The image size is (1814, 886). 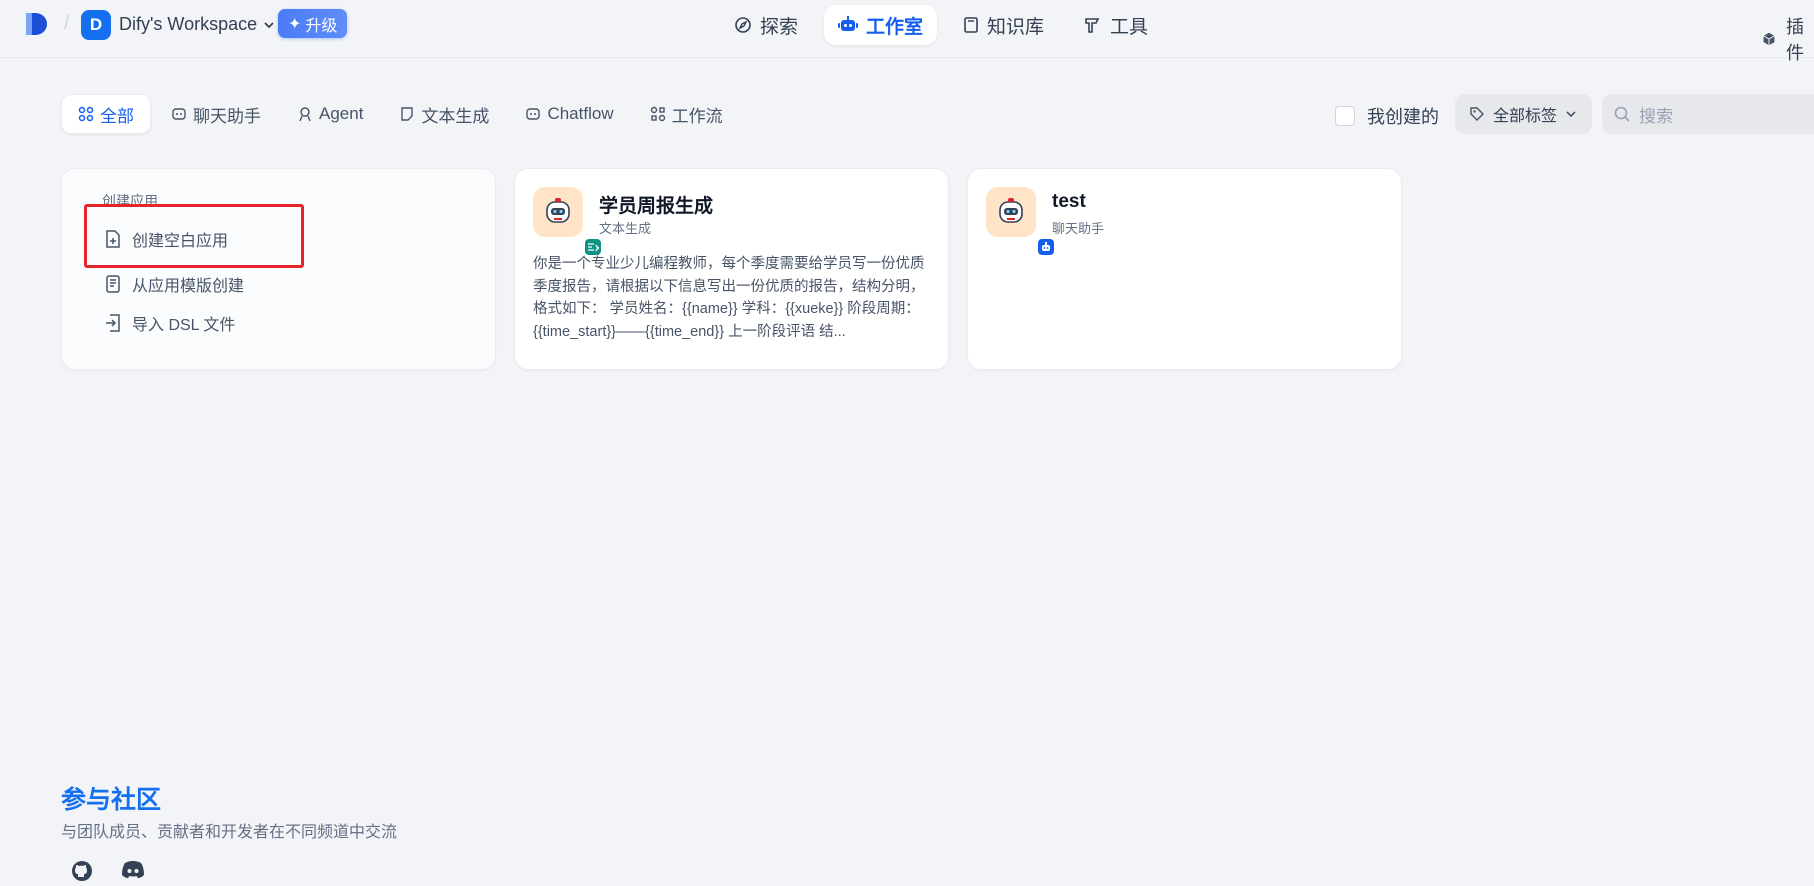 What do you see at coordinates (111, 800) in the screenshot?
I see `community-title: 参与社区` at bounding box center [111, 800].